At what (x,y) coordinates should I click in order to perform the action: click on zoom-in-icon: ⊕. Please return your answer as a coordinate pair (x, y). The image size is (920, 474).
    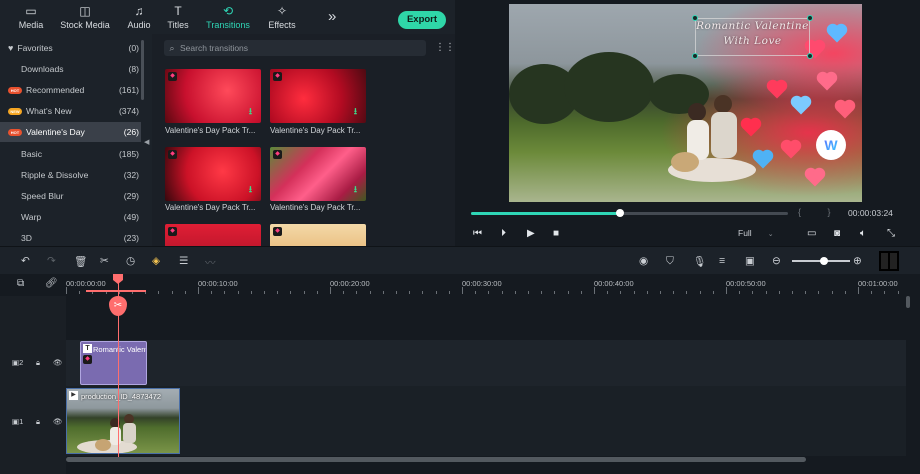
    Looking at the image, I should click on (857, 261).